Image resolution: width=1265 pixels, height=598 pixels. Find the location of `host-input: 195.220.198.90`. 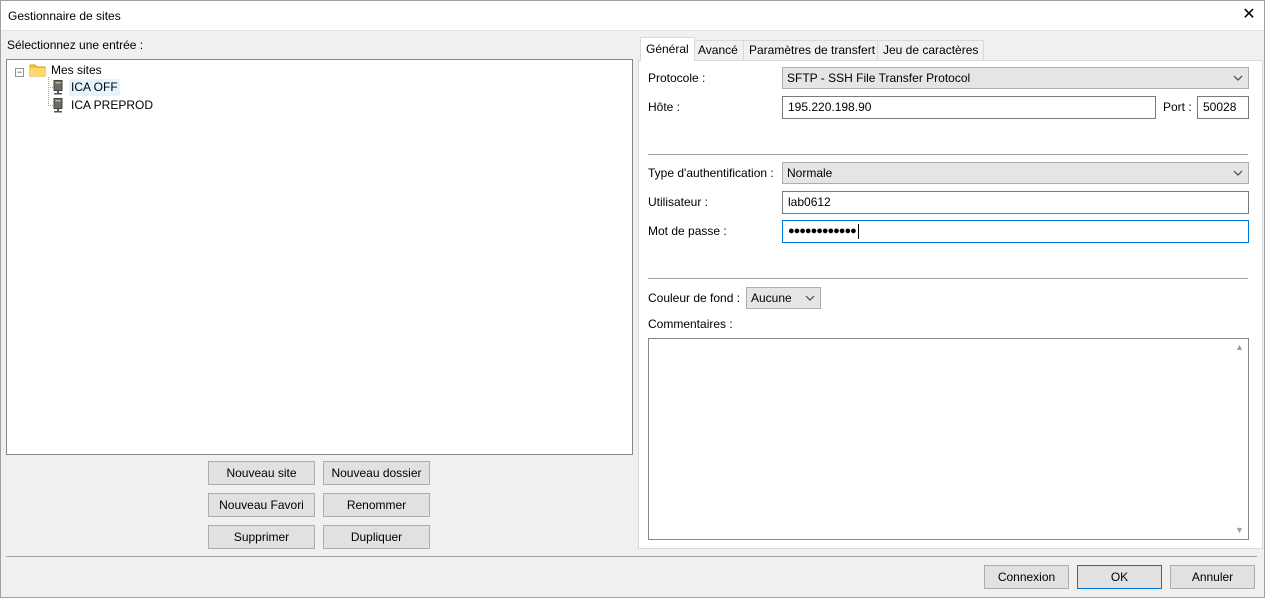

host-input: 195.220.198.90 is located at coordinates (969, 107).